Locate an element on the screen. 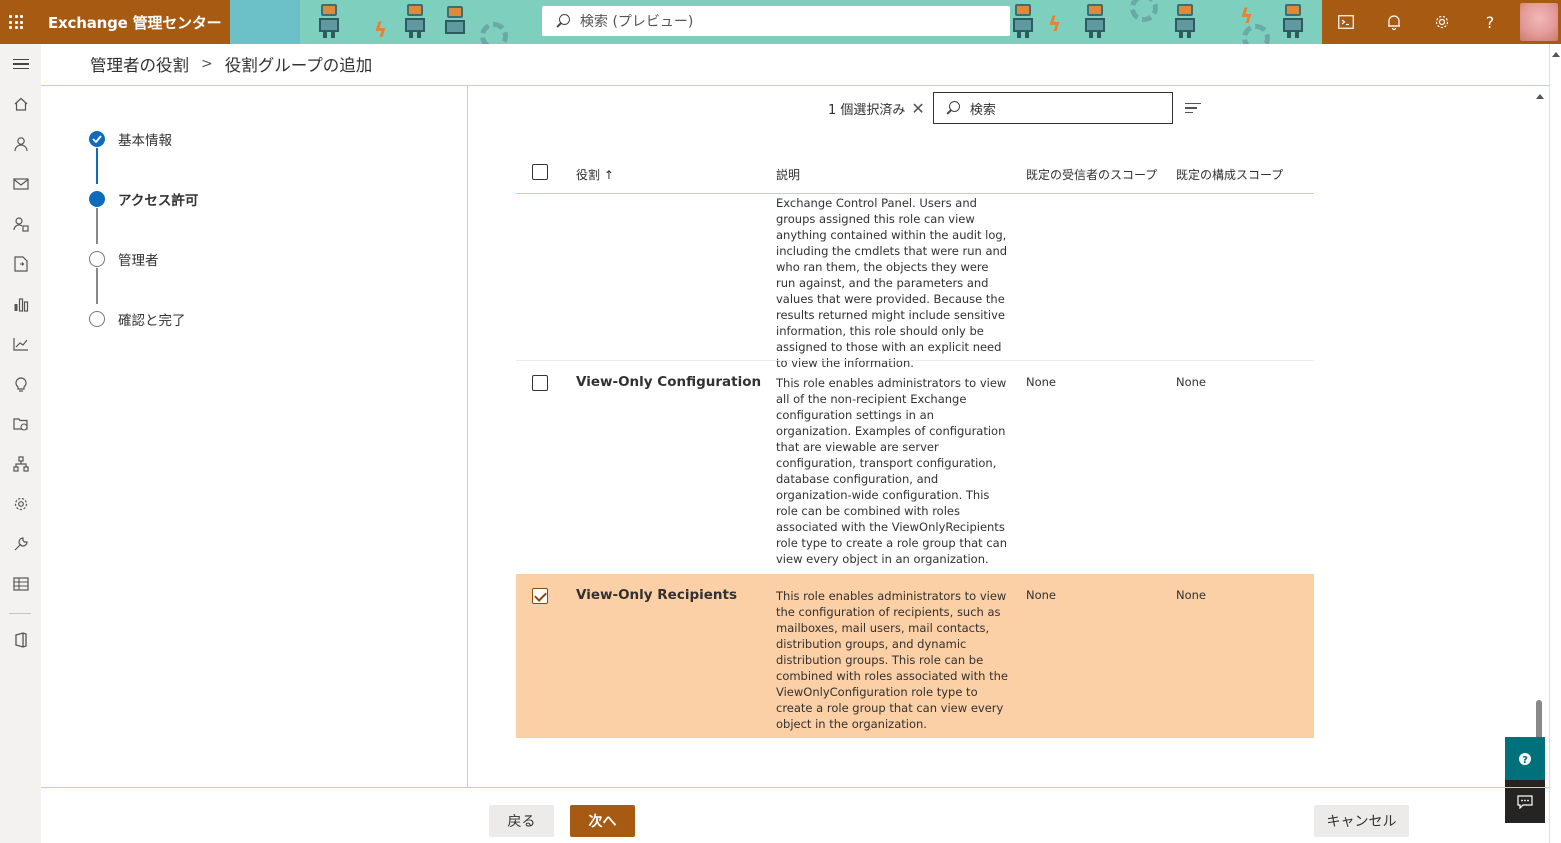 This screenshot has width=1561, height=843. headset-question-icon: ? is located at coordinates (1525, 759).